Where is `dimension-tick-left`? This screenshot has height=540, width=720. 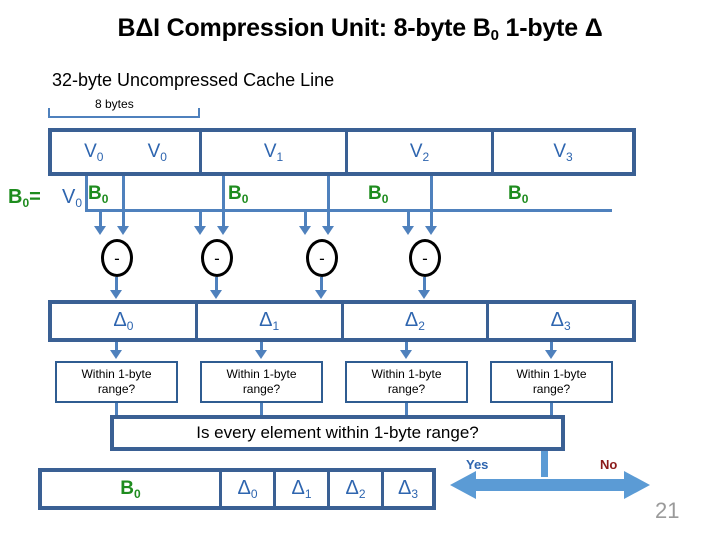
dimension-tick-left is located at coordinates (49, 113).